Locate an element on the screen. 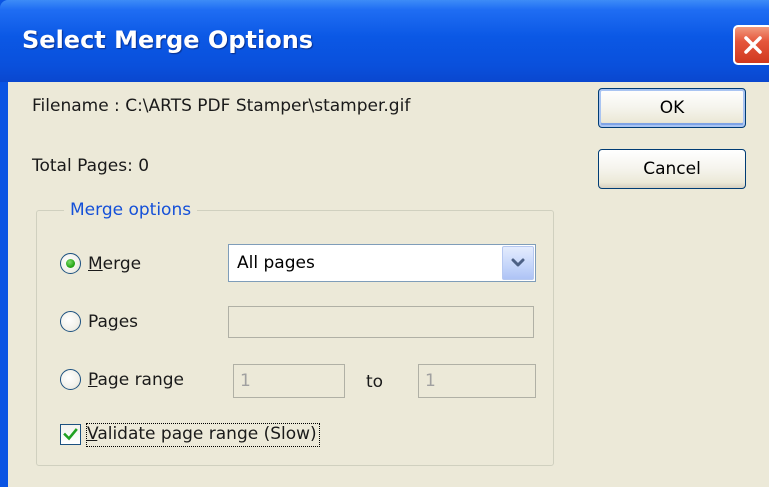 The height and width of the screenshot is (487, 769). page-range-radio-label: Page range is located at coordinates (136, 380).